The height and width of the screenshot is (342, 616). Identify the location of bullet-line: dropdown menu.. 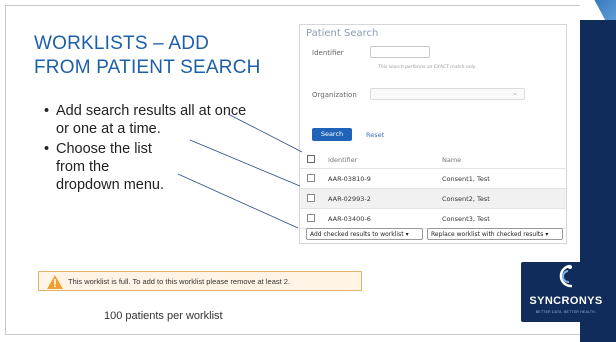
(110, 185).